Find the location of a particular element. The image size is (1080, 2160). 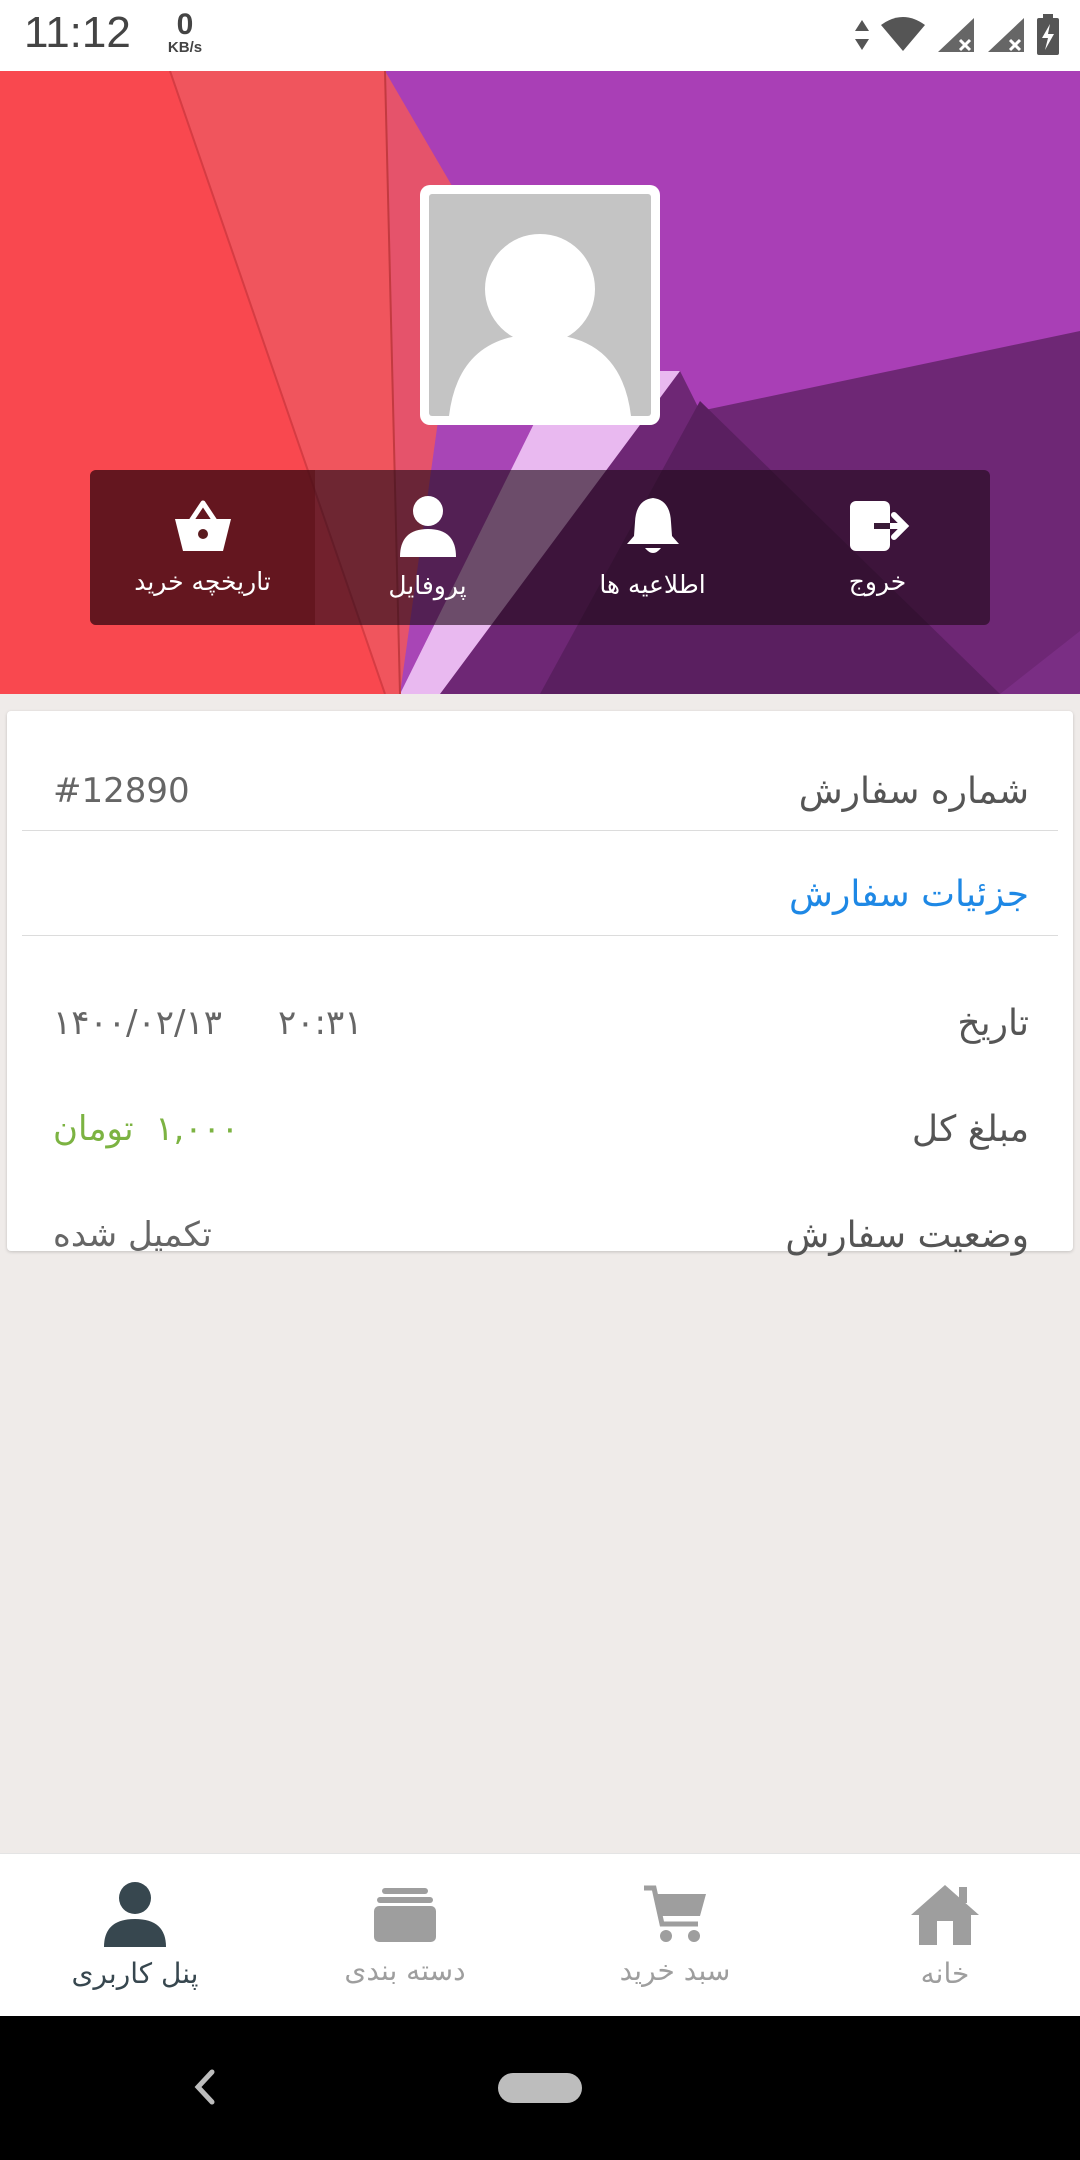

home-icon is located at coordinates (945, 1915).